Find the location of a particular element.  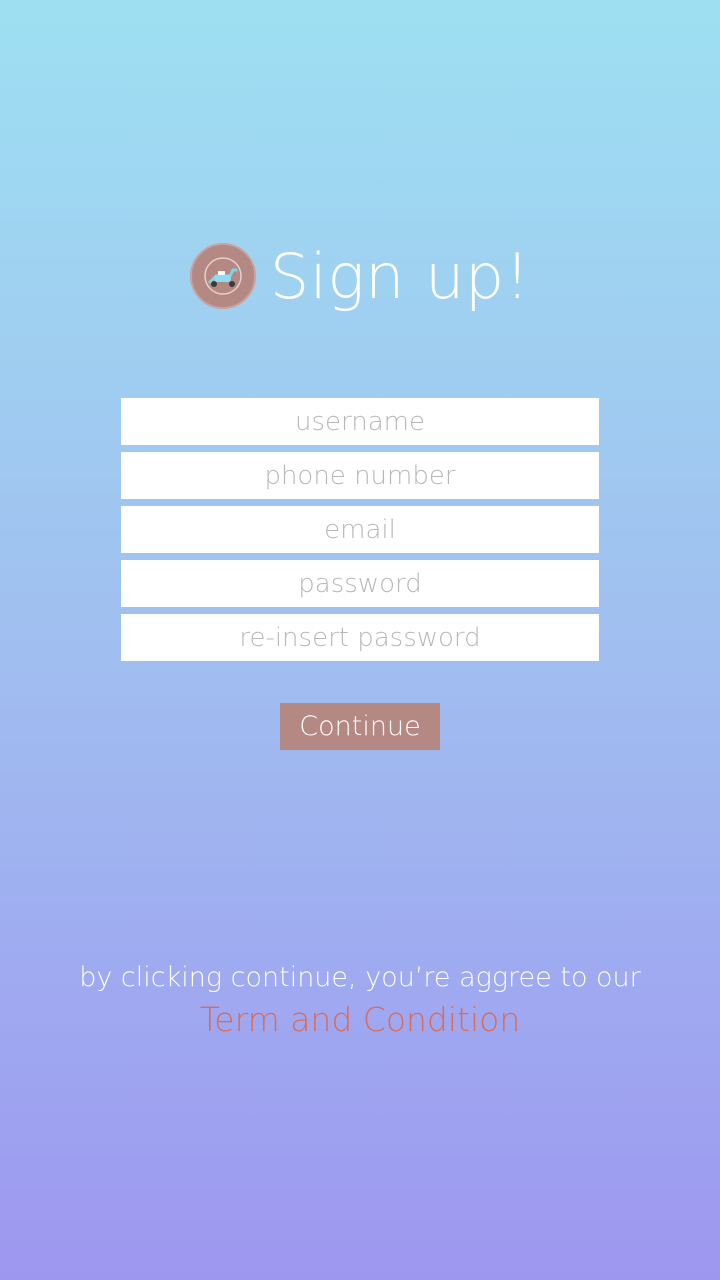

header: Sign up! is located at coordinates (360, 276).